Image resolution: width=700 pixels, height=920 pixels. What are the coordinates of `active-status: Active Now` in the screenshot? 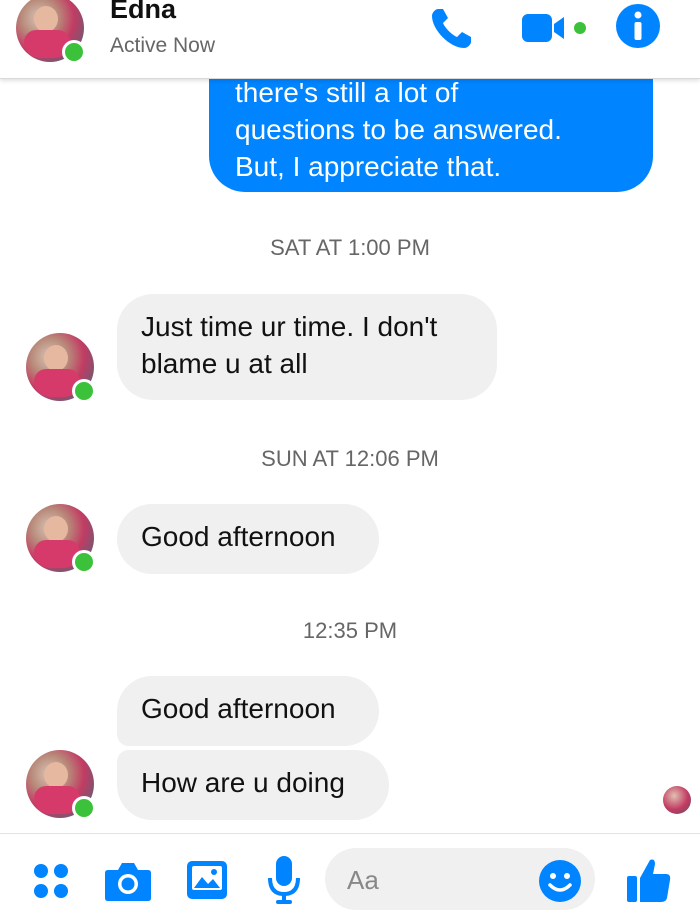 It's located at (163, 45).